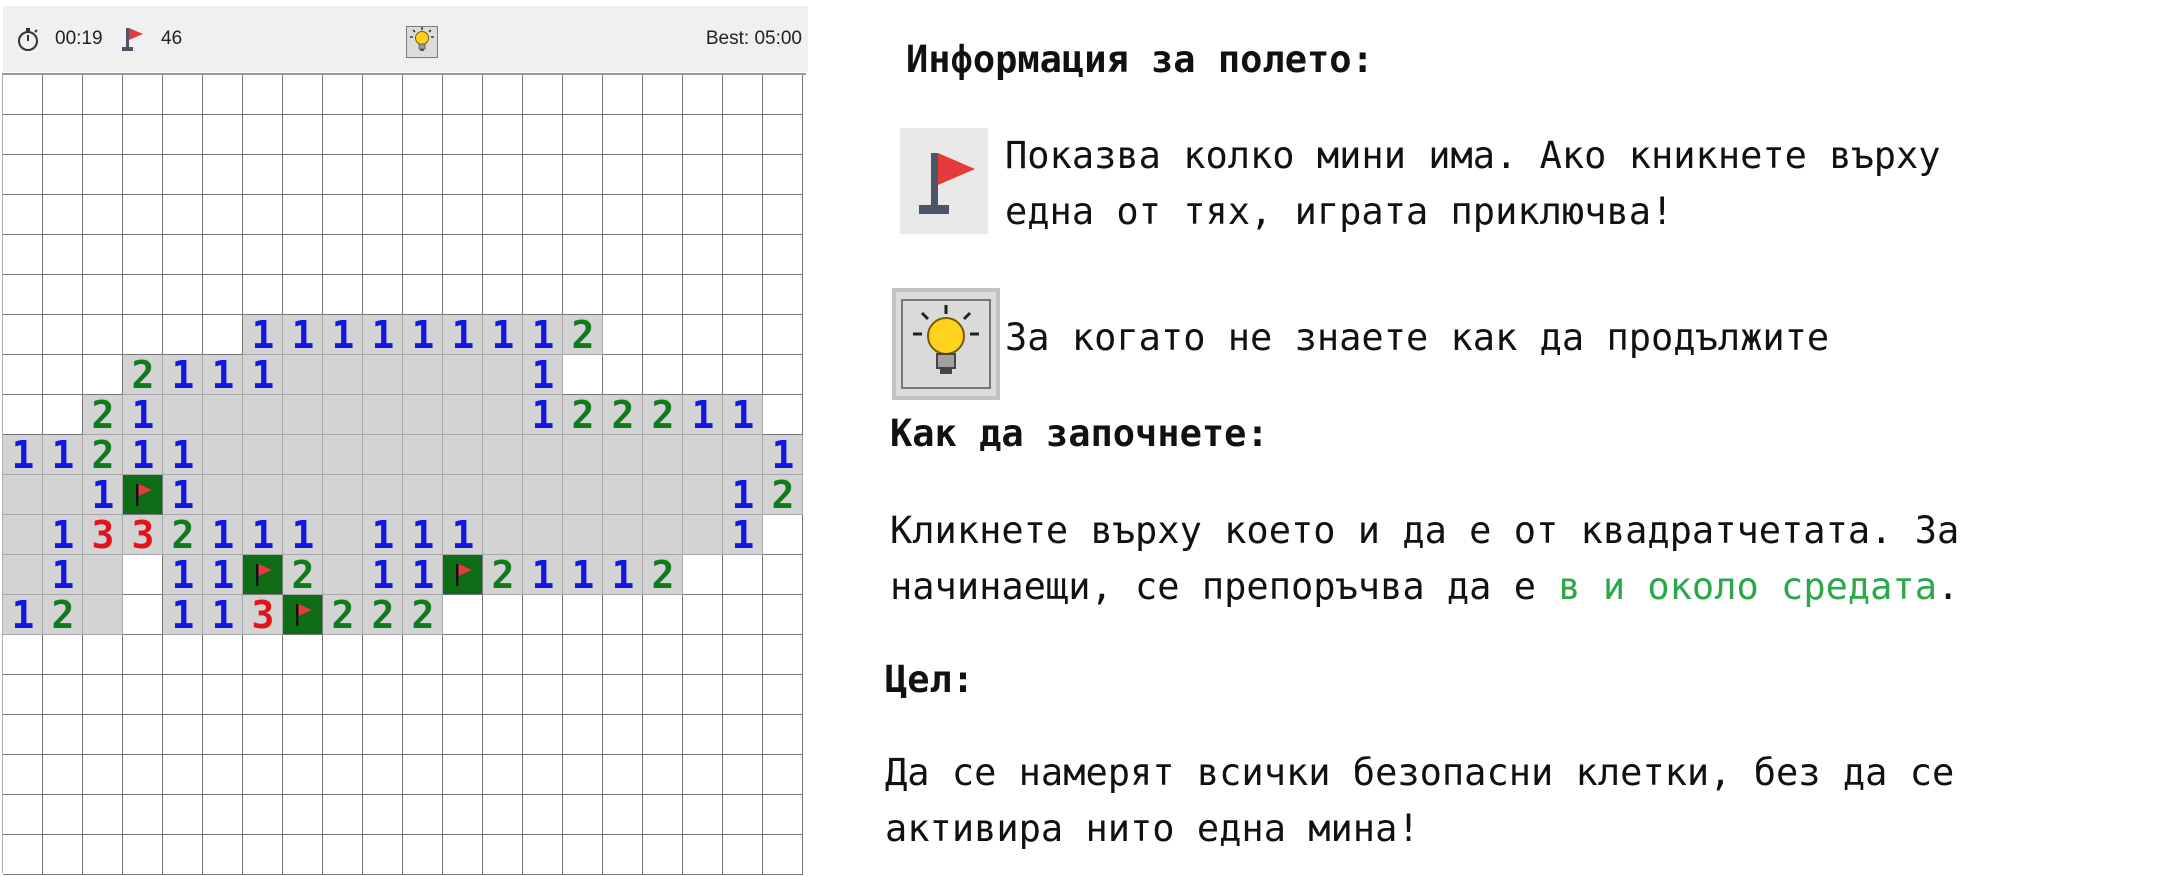 This screenshot has height=876, width=2168. What do you see at coordinates (103, 535) in the screenshot?
I see `number-cell: 3` at bounding box center [103, 535].